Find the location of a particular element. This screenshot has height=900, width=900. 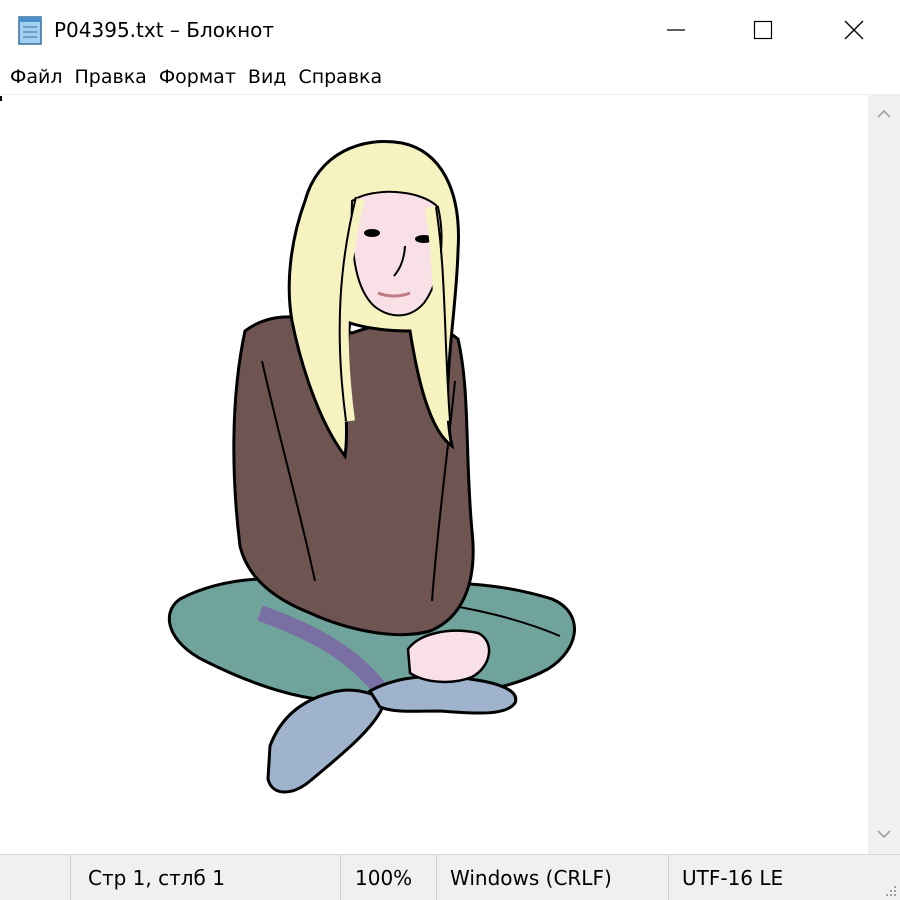

scroll-up-button is located at coordinates (884, 114).